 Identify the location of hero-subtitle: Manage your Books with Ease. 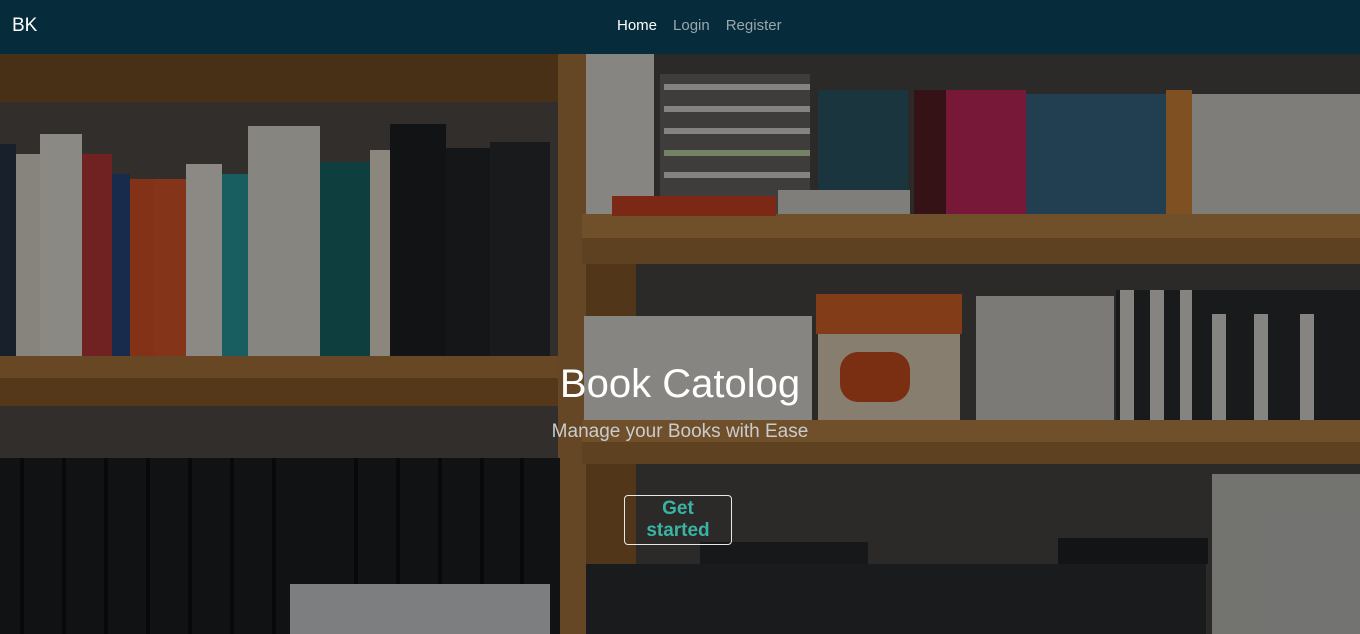
(680, 431).